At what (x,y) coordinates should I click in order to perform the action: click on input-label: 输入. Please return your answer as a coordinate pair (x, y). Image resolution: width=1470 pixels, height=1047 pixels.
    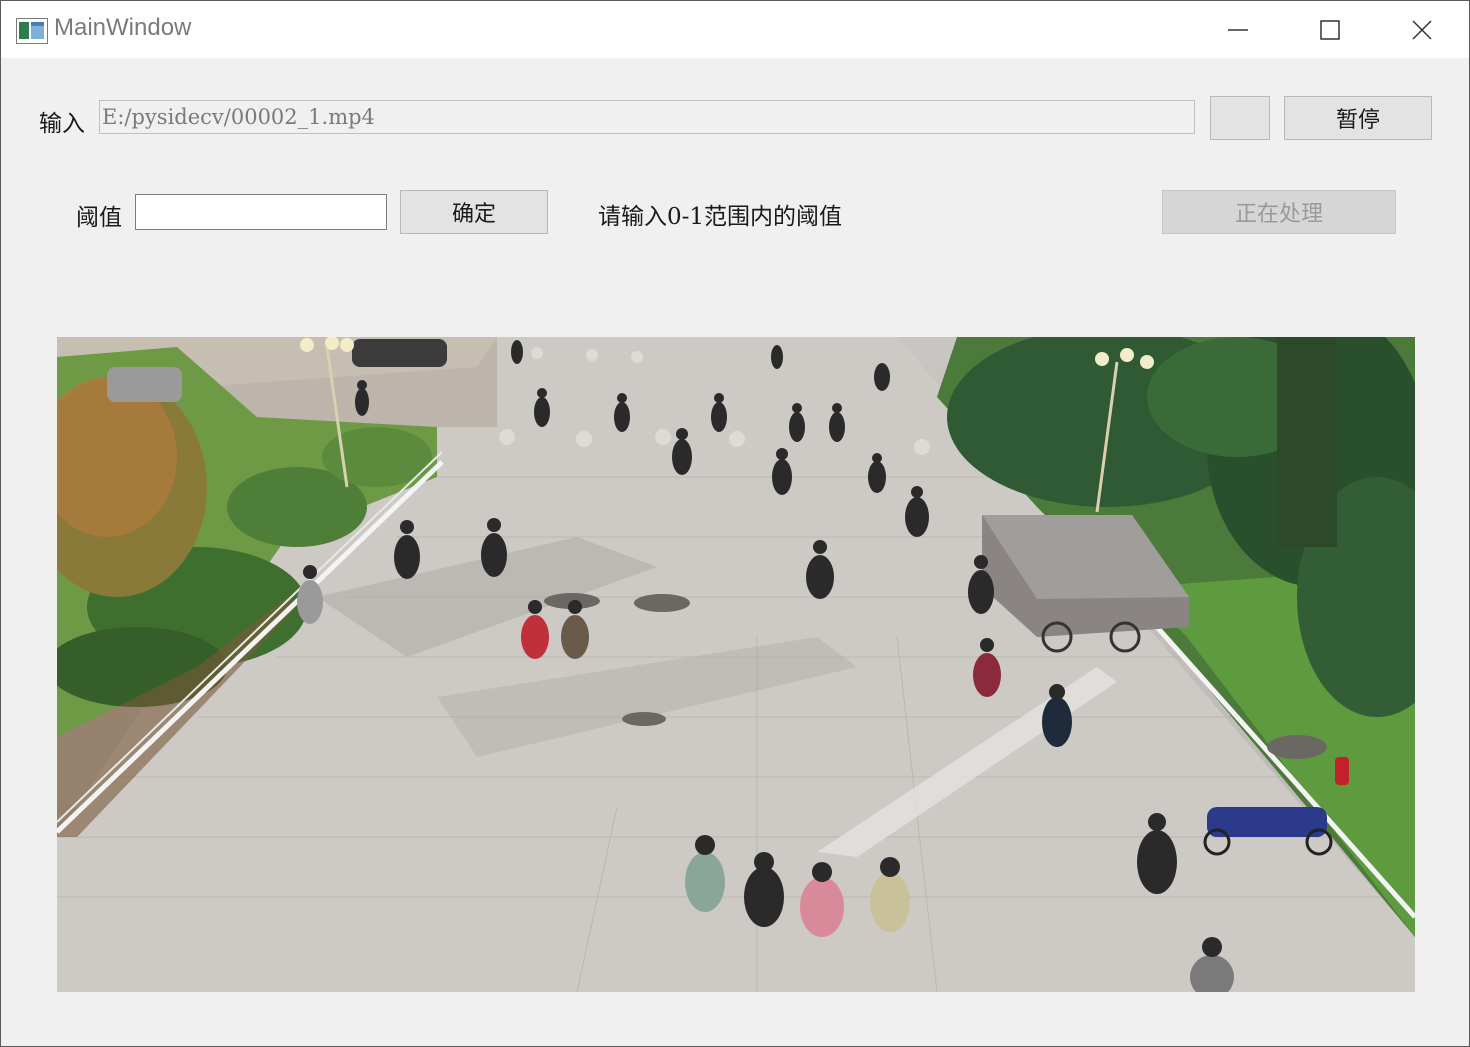
    Looking at the image, I should click on (62, 124).